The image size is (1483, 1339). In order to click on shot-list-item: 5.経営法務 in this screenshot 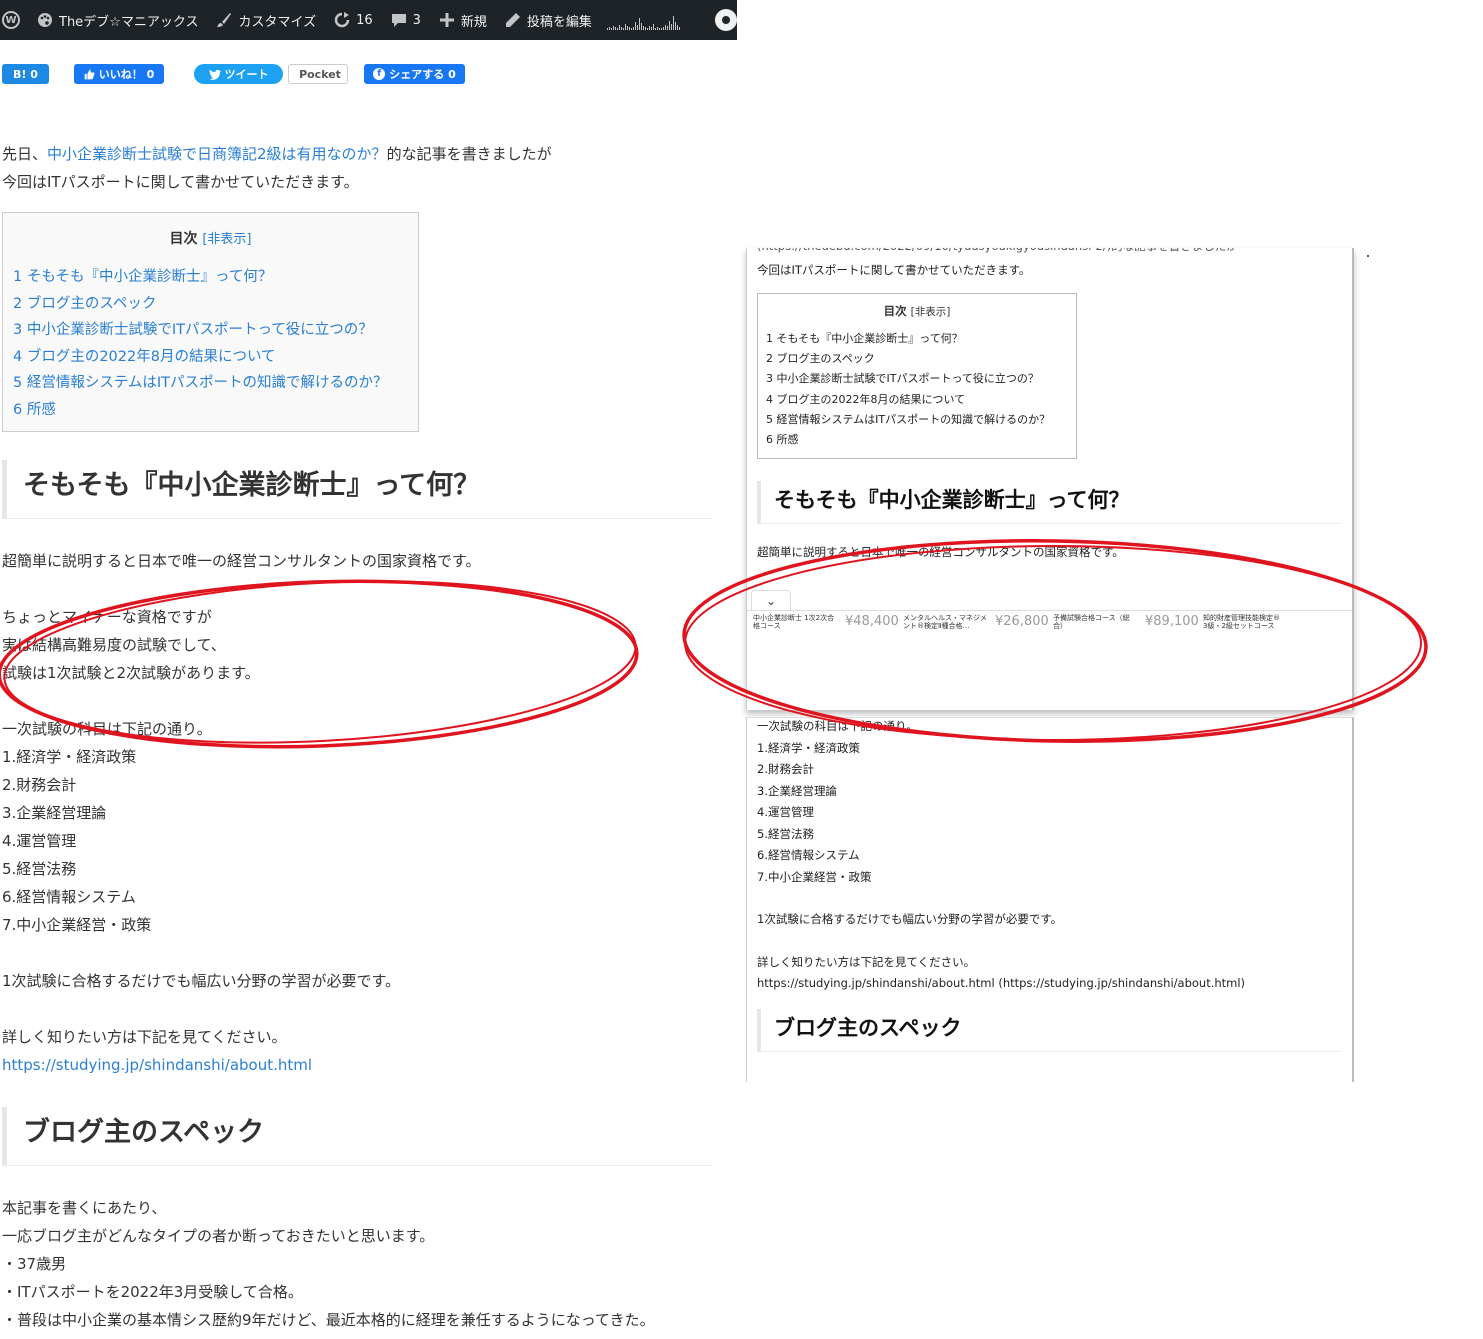, I will do `click(785, 833)`.